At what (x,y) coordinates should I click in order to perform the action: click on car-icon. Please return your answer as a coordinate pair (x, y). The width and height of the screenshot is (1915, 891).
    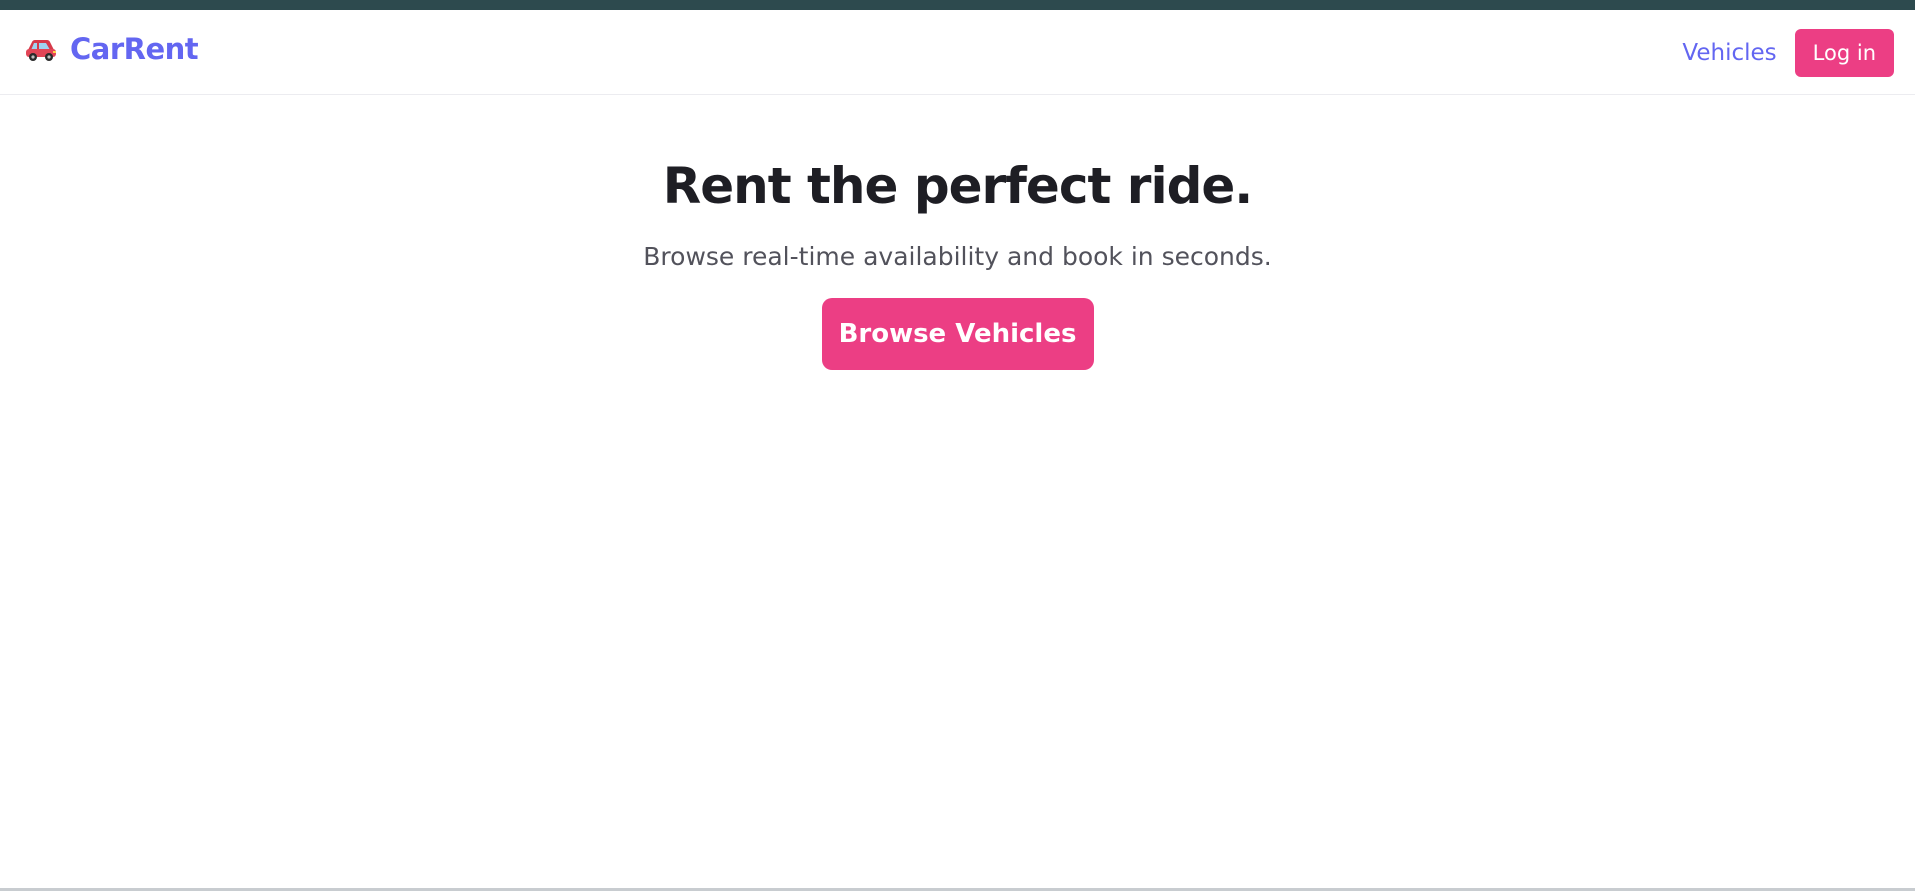
    Looking at the image, I should click on (41, 49).